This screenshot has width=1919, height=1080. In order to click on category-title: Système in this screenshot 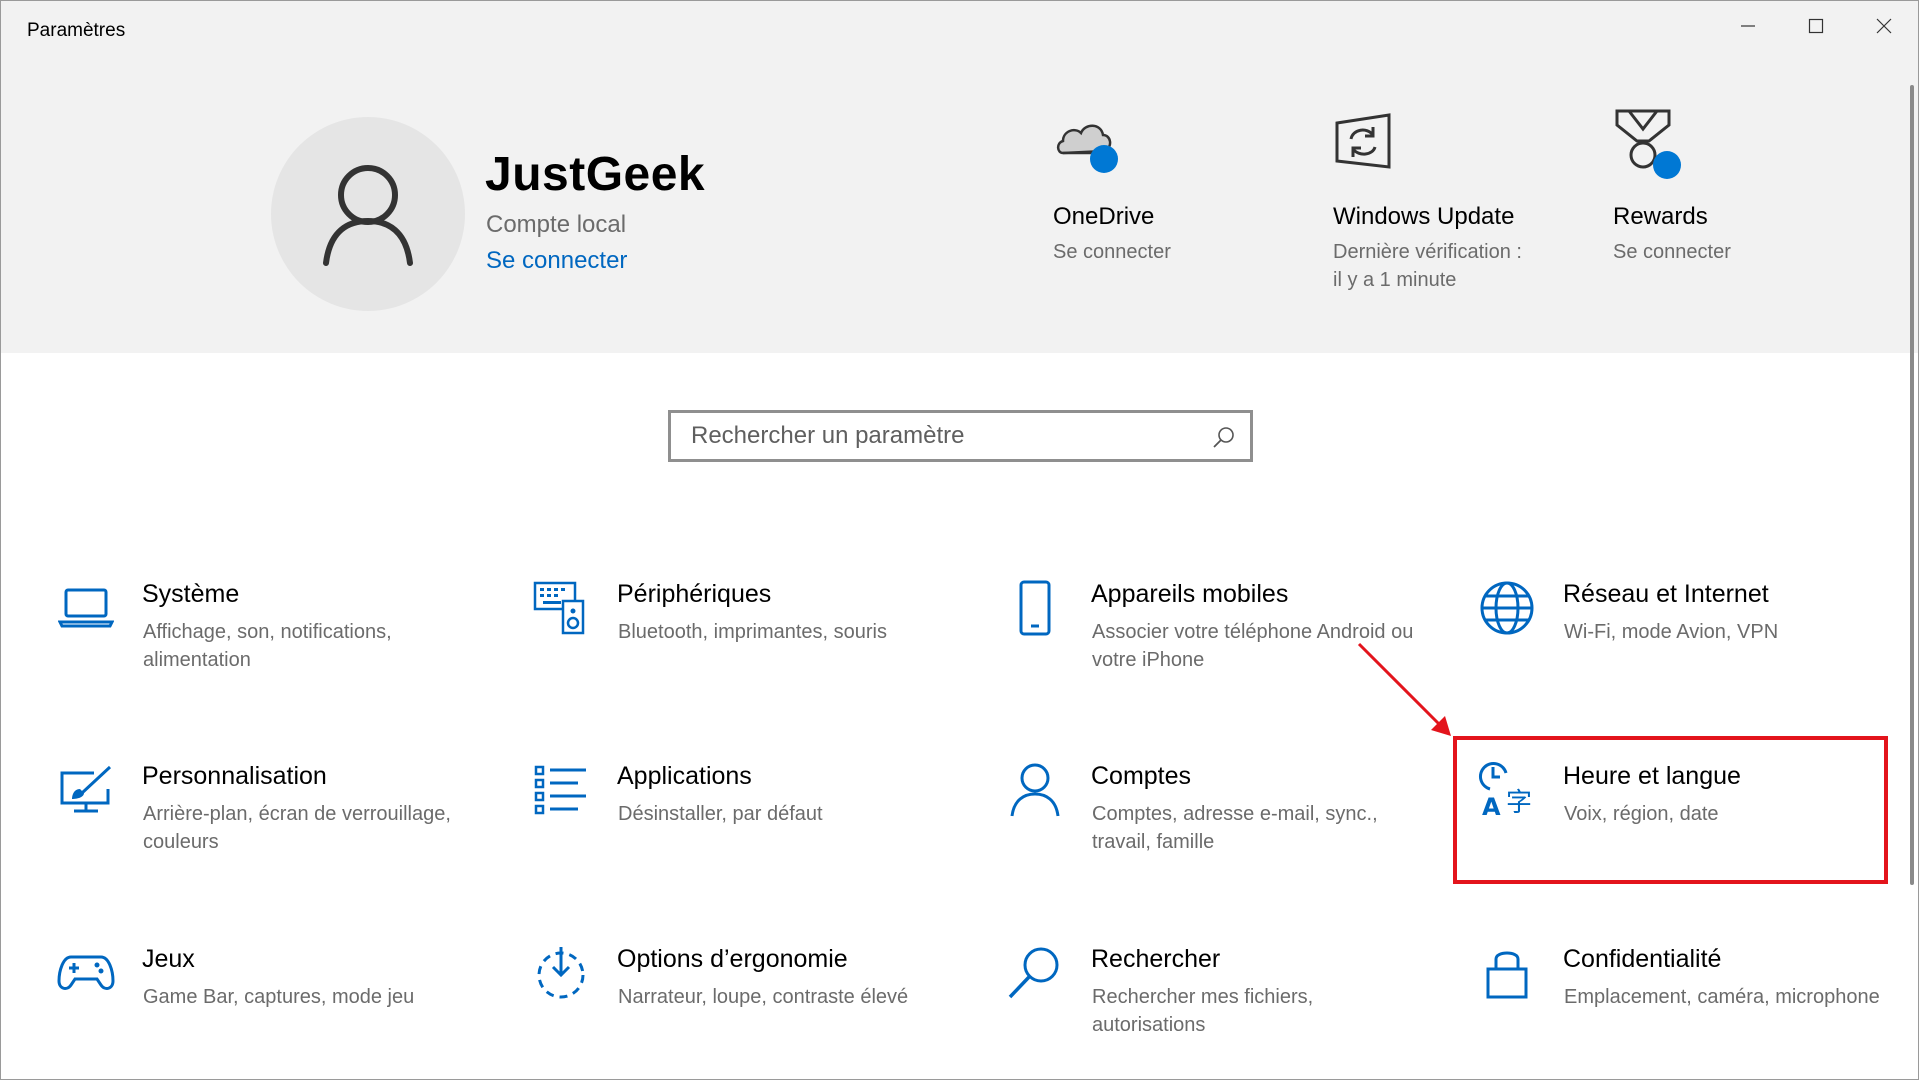, I will do `click(191, 594)`.